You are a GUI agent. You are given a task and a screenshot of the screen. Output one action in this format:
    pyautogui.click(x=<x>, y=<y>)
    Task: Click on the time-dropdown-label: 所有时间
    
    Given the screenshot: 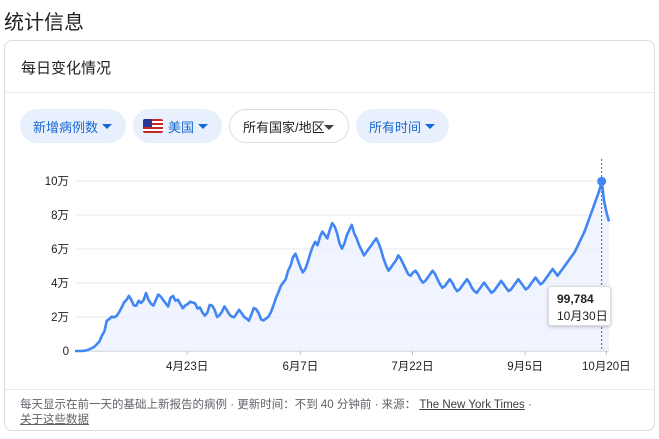 What is the action you would take?
    pyautogui.click(x=395, y=127)
    